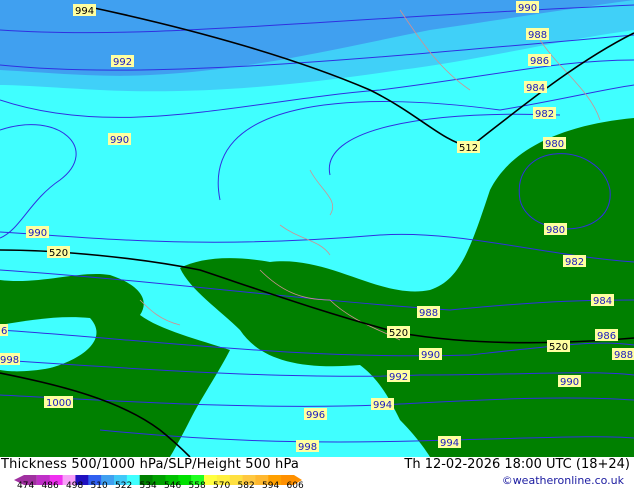 Image resolution: width=634 pixels, height=491 pixels. Describe the element at coordinates (563, 480) in the screenshot. I see `credit-link: ©weatheronline.co.uk` at that location.